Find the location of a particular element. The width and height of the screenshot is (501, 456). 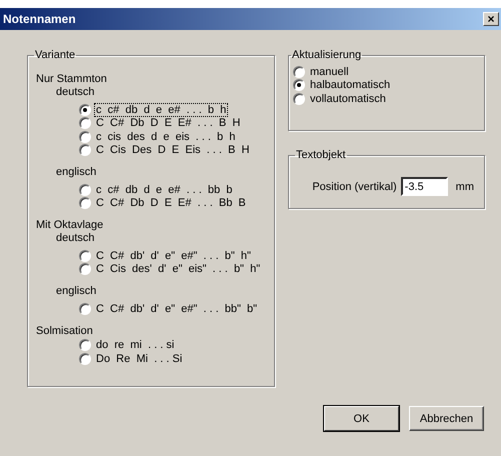

option-label: manuell is located at coordinates (329, 72).